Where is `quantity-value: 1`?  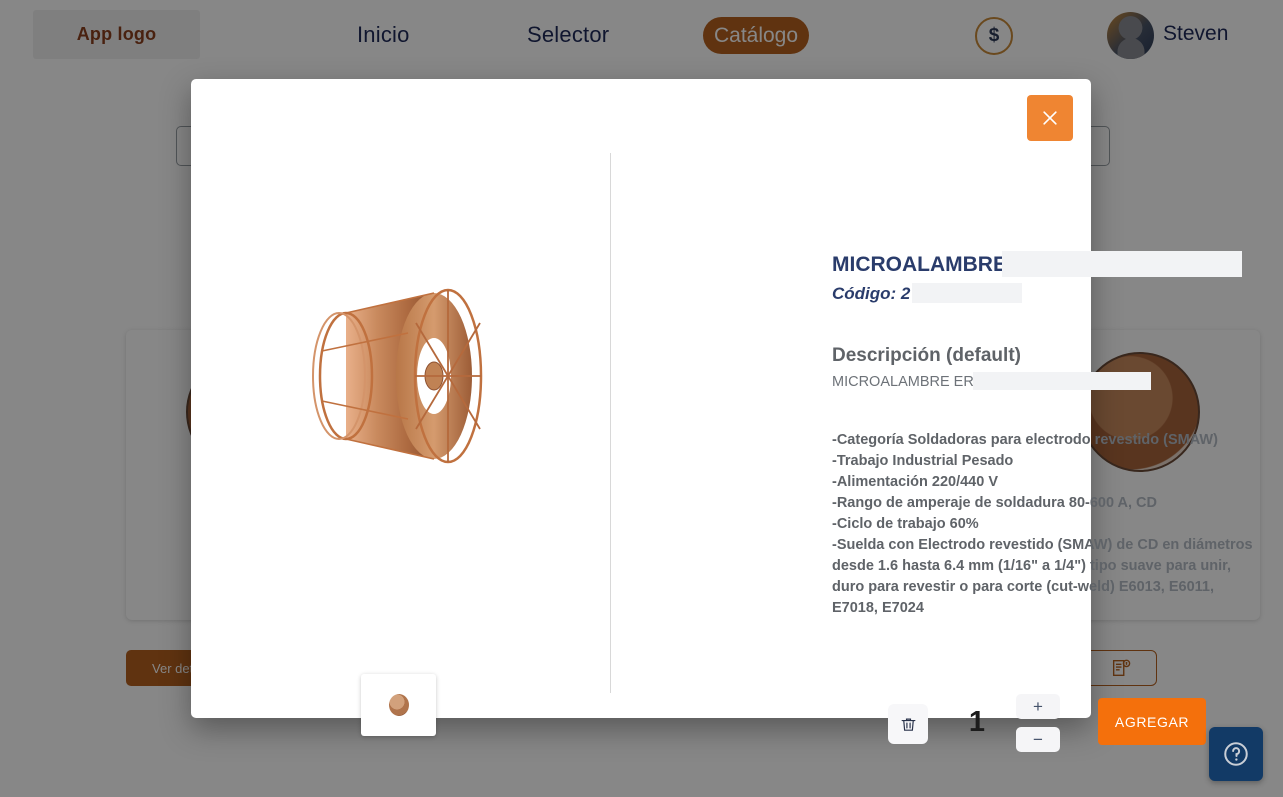
quantity-value: 1 is located at coordinates (977, 722).